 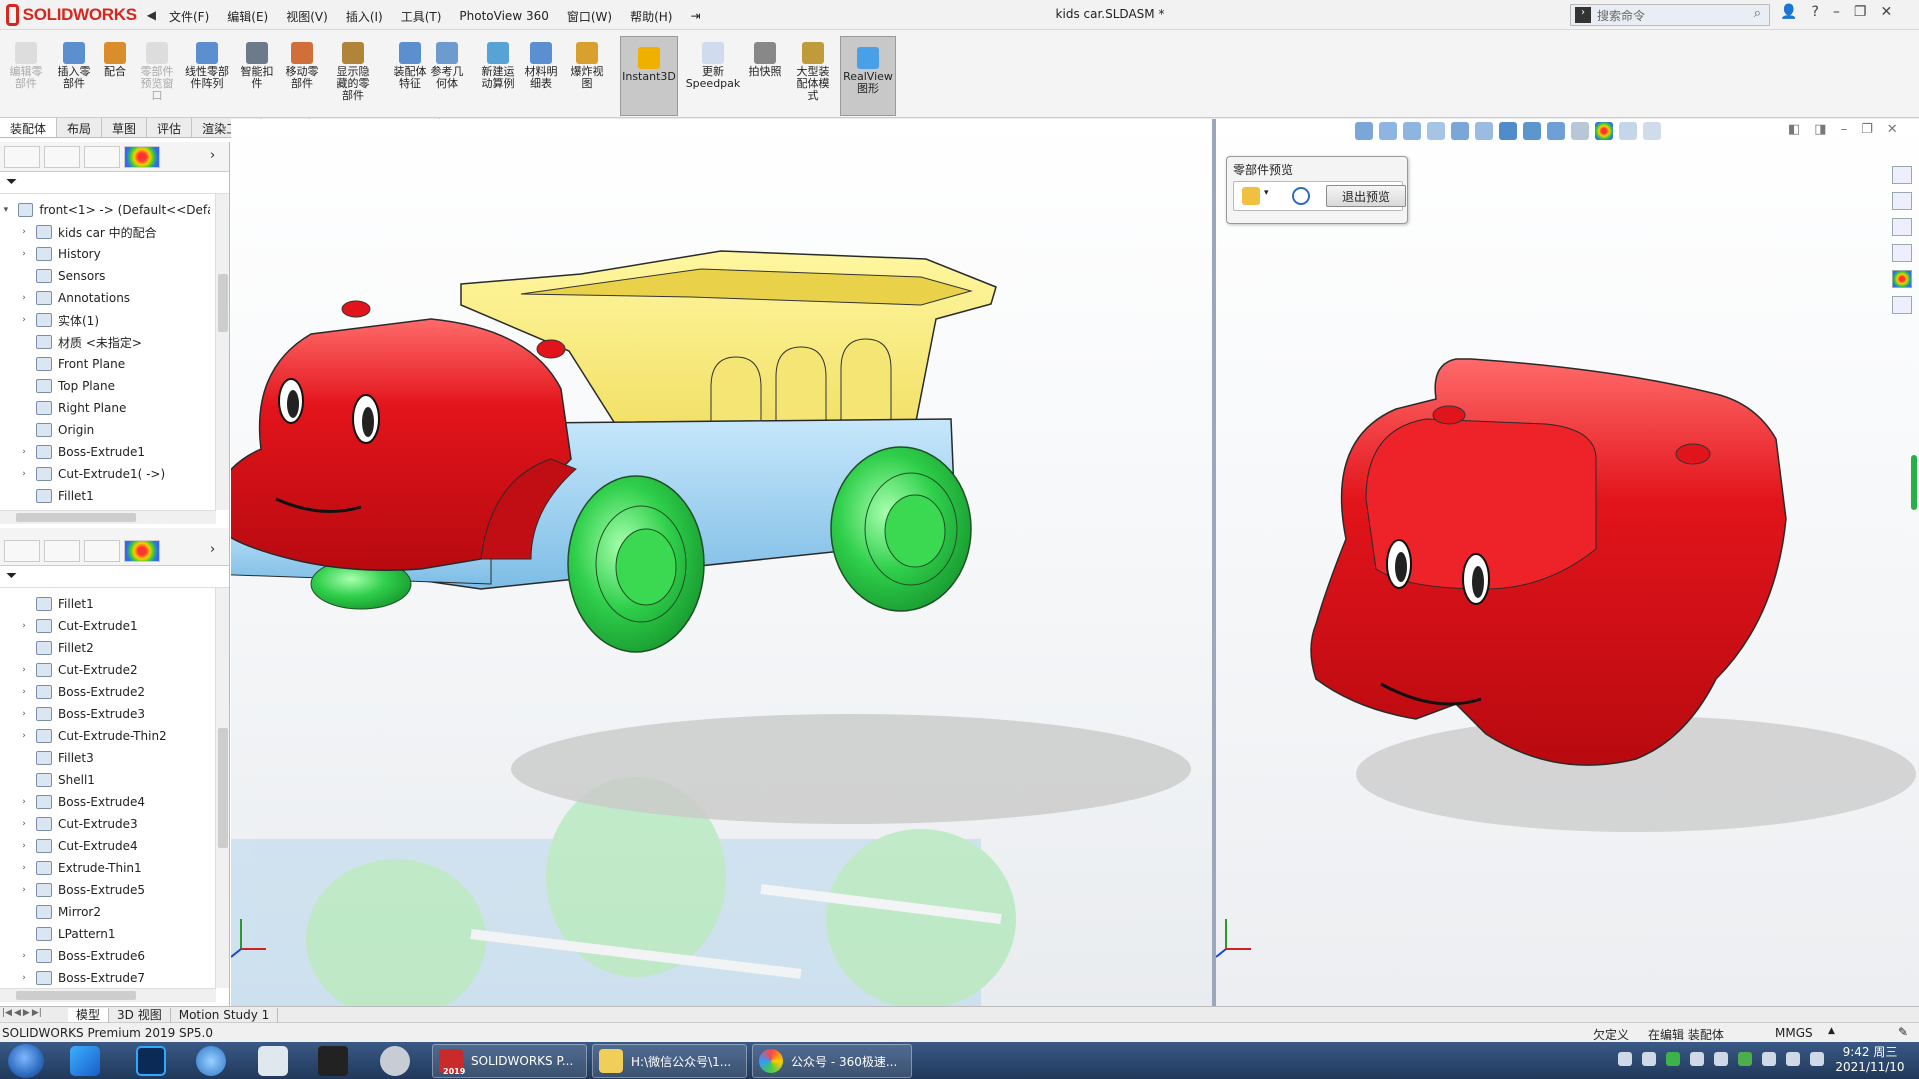 I want to click on tree-item: › Cut-Extrude-Thin2, so click(x=105, y=736).